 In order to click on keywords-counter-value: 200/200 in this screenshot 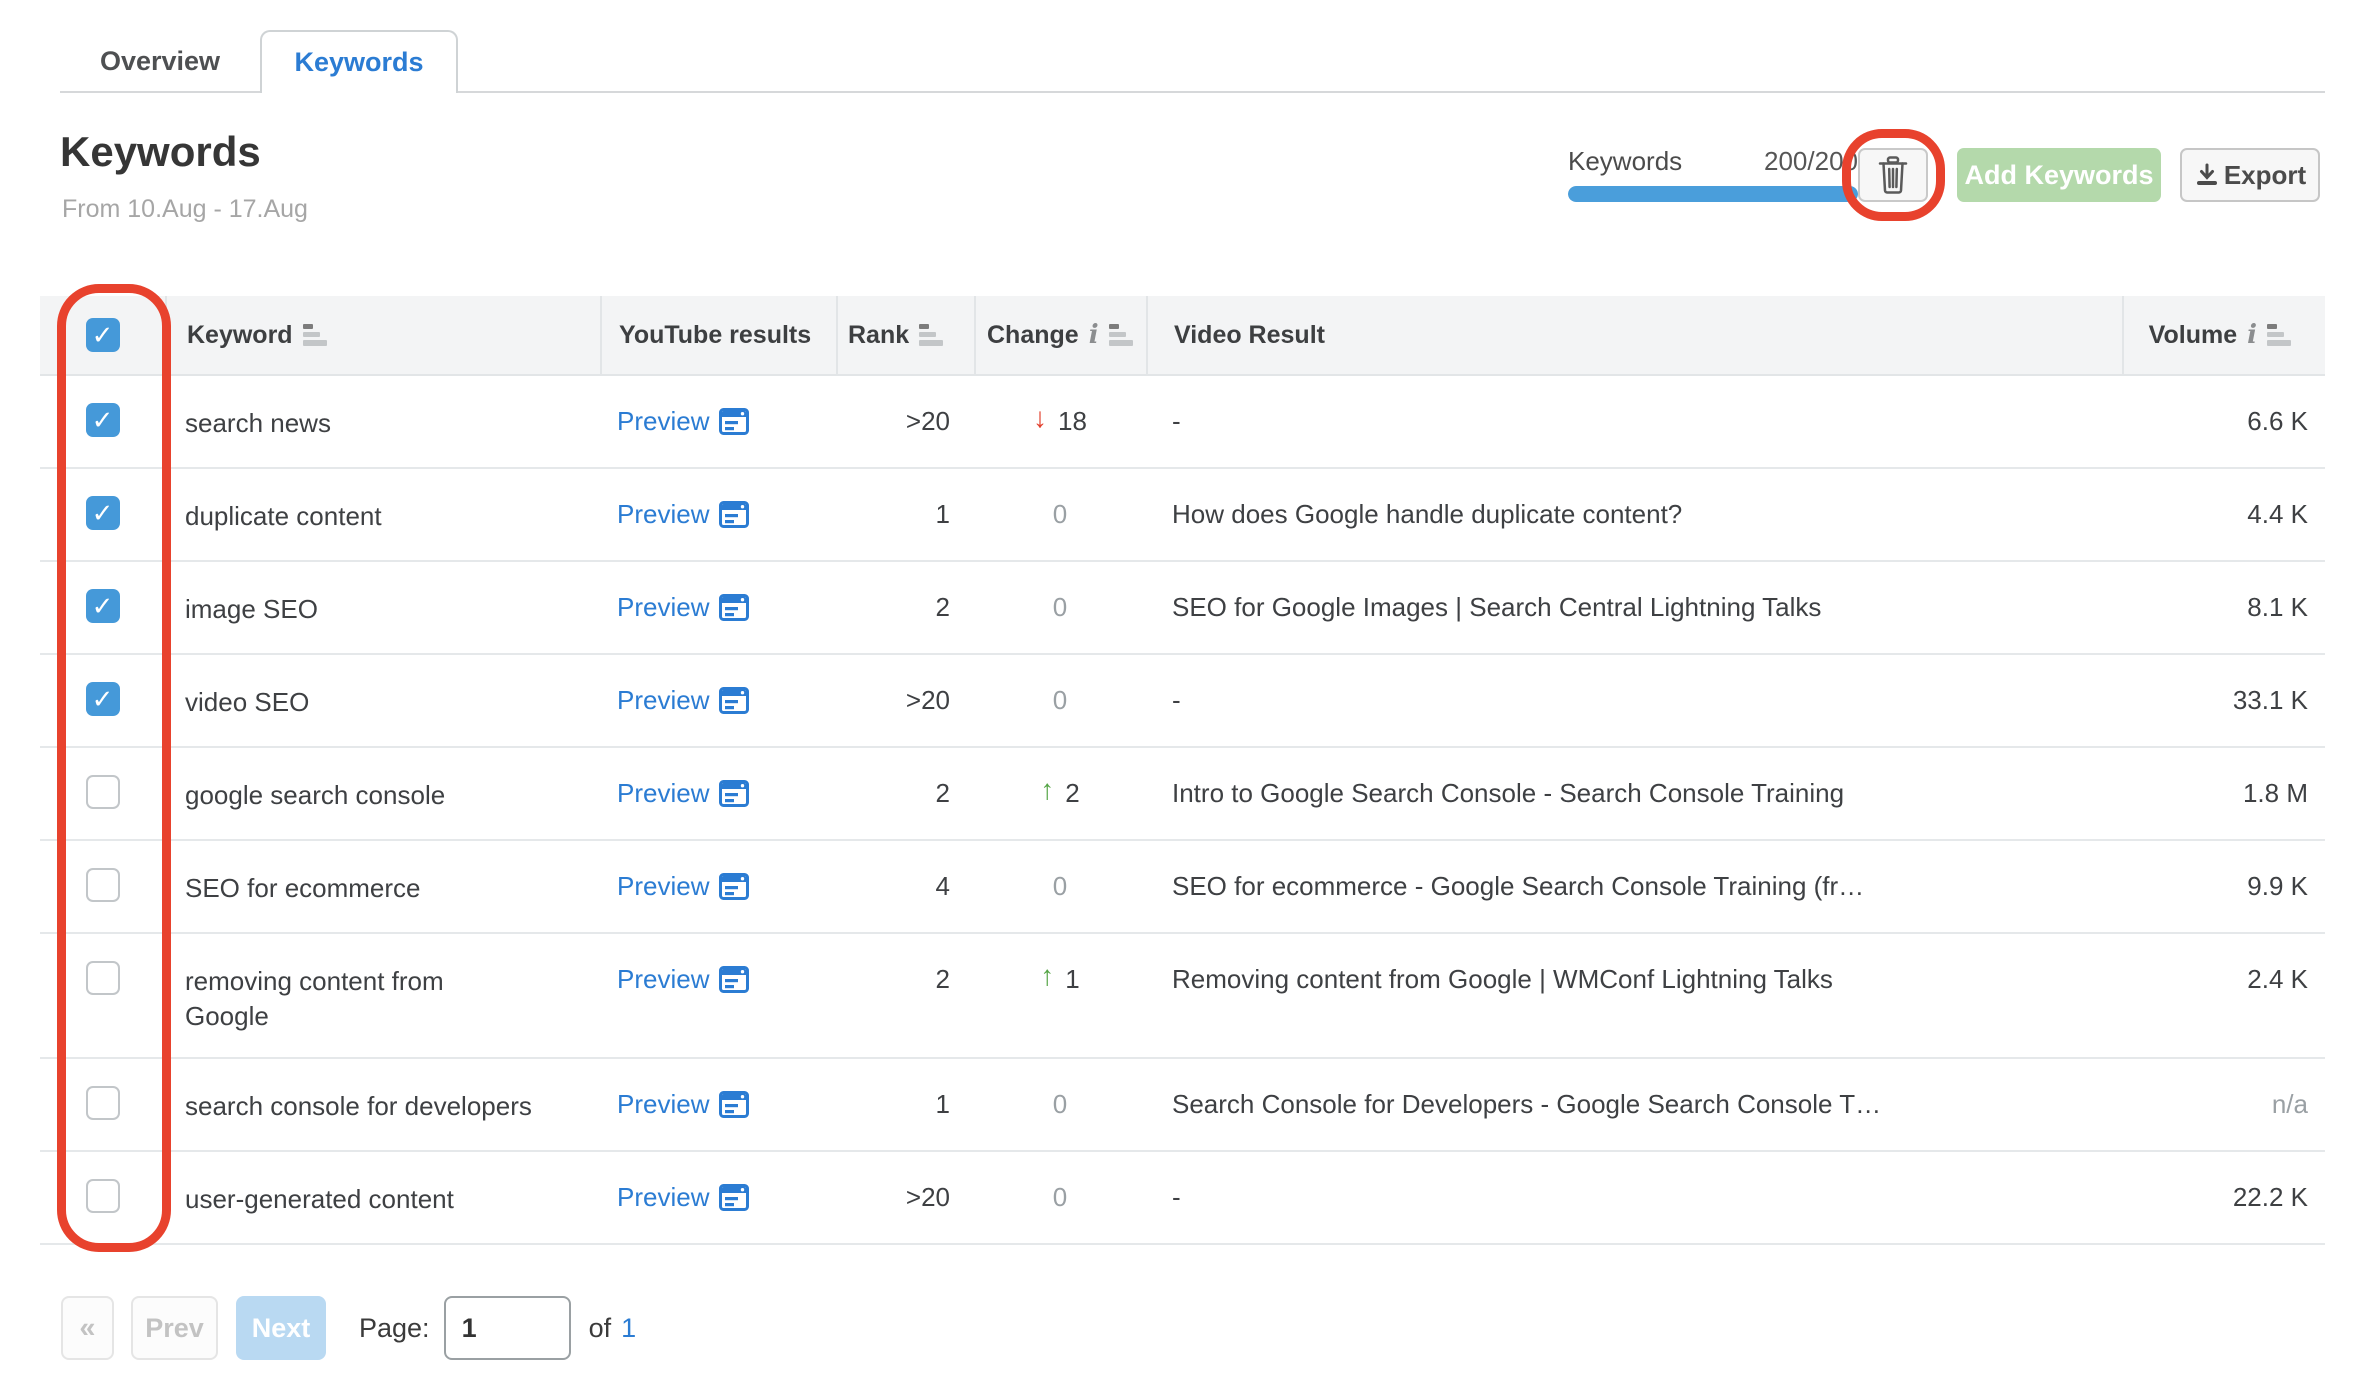, I will do `click(1811, 161)`.